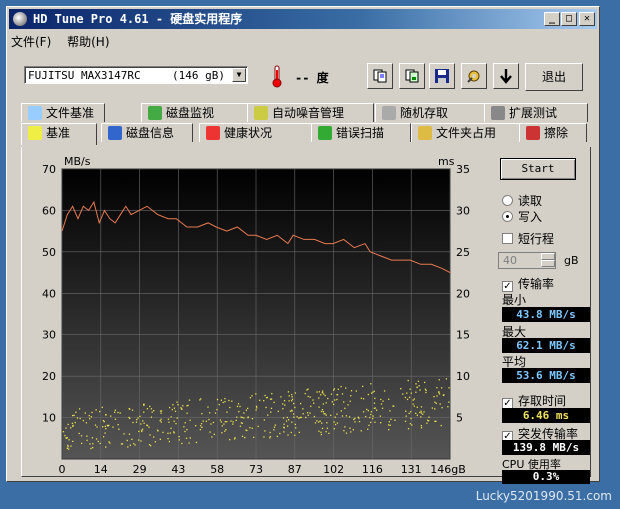 This screenshot has height=509, width=620. What do you see at coordinates (553, 132) in the screenshot?
I see `tab-bottom-6: 擦除` at bounding box center [553, 132].